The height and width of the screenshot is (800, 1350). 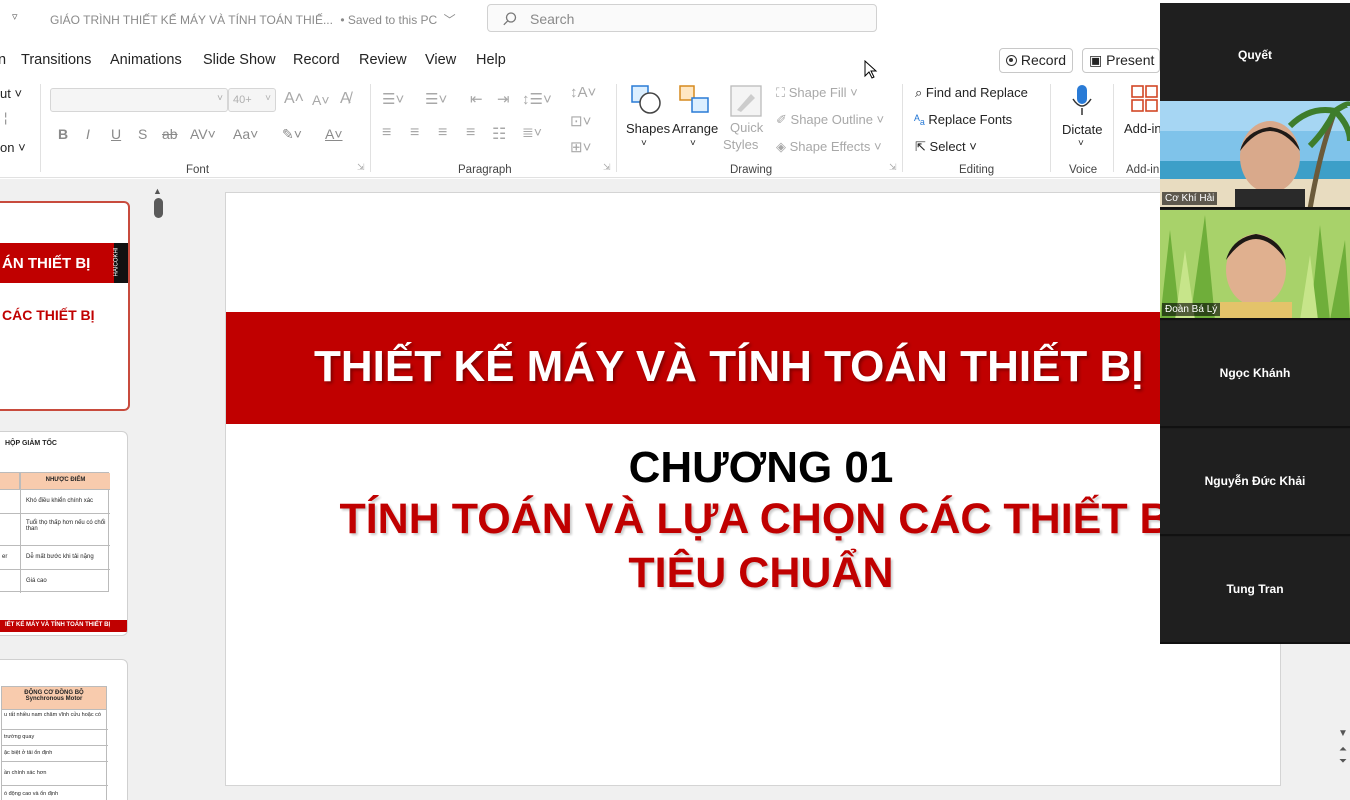 I want to click on chapter-subtitle-line1: TÍNH TOÁN VÀ LỰA CHỌN CÁC THIẾT BỊ, so click(x=753, y=519).